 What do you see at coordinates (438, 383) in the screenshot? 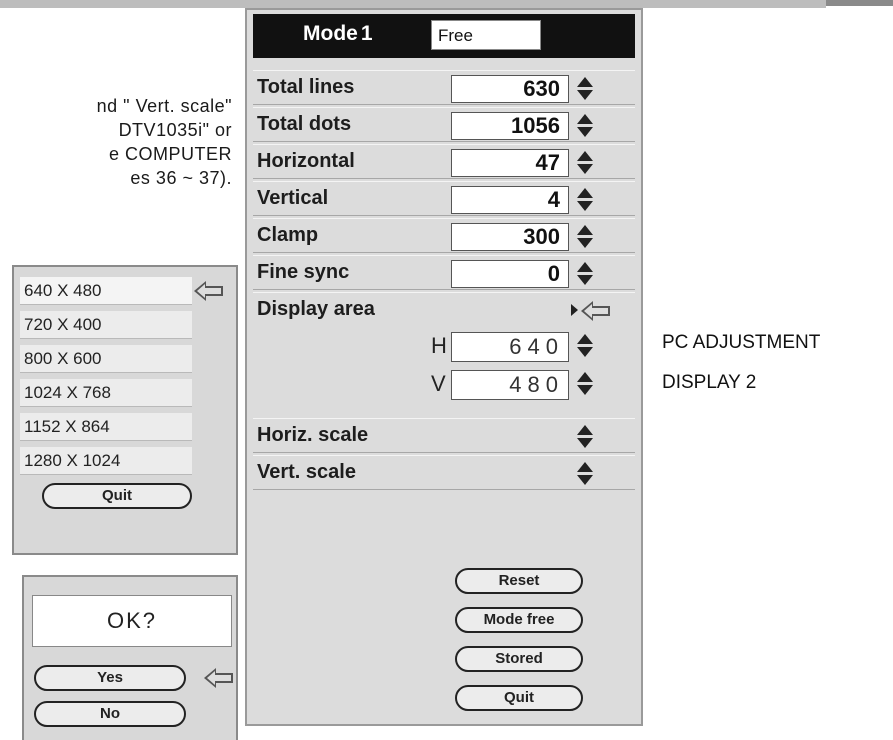
I see `v-letter: V` at bounding box center [438, 383].